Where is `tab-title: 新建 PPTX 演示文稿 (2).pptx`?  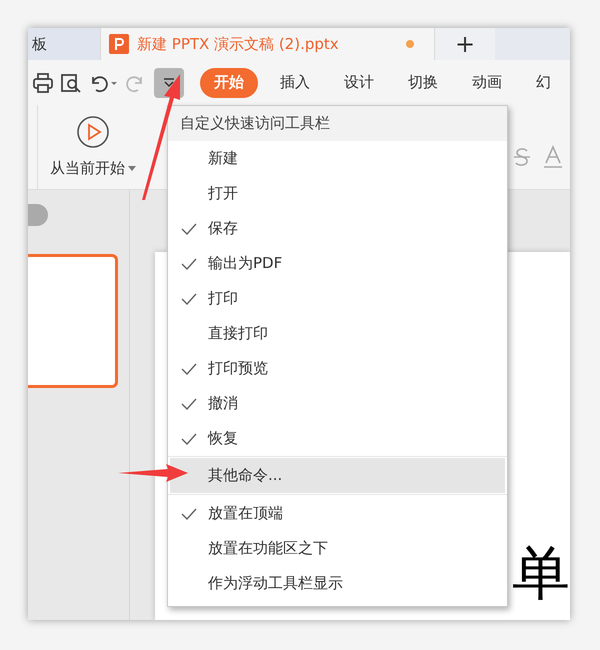 tab-title: 新建 PPTX 演示文稿 (2).pptx is located at coordinates (238, 44).